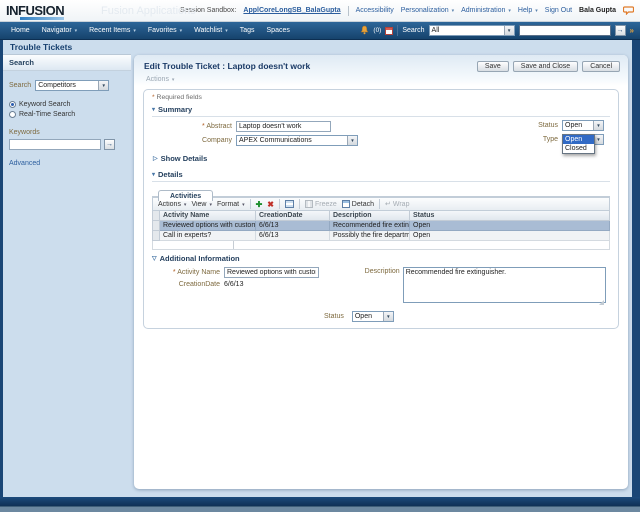 The width and height of the screenshot is (640, 512). Describe the element at coordinates (583, 125) in the screenshot. I see `status-select: Open ▼` at that location.